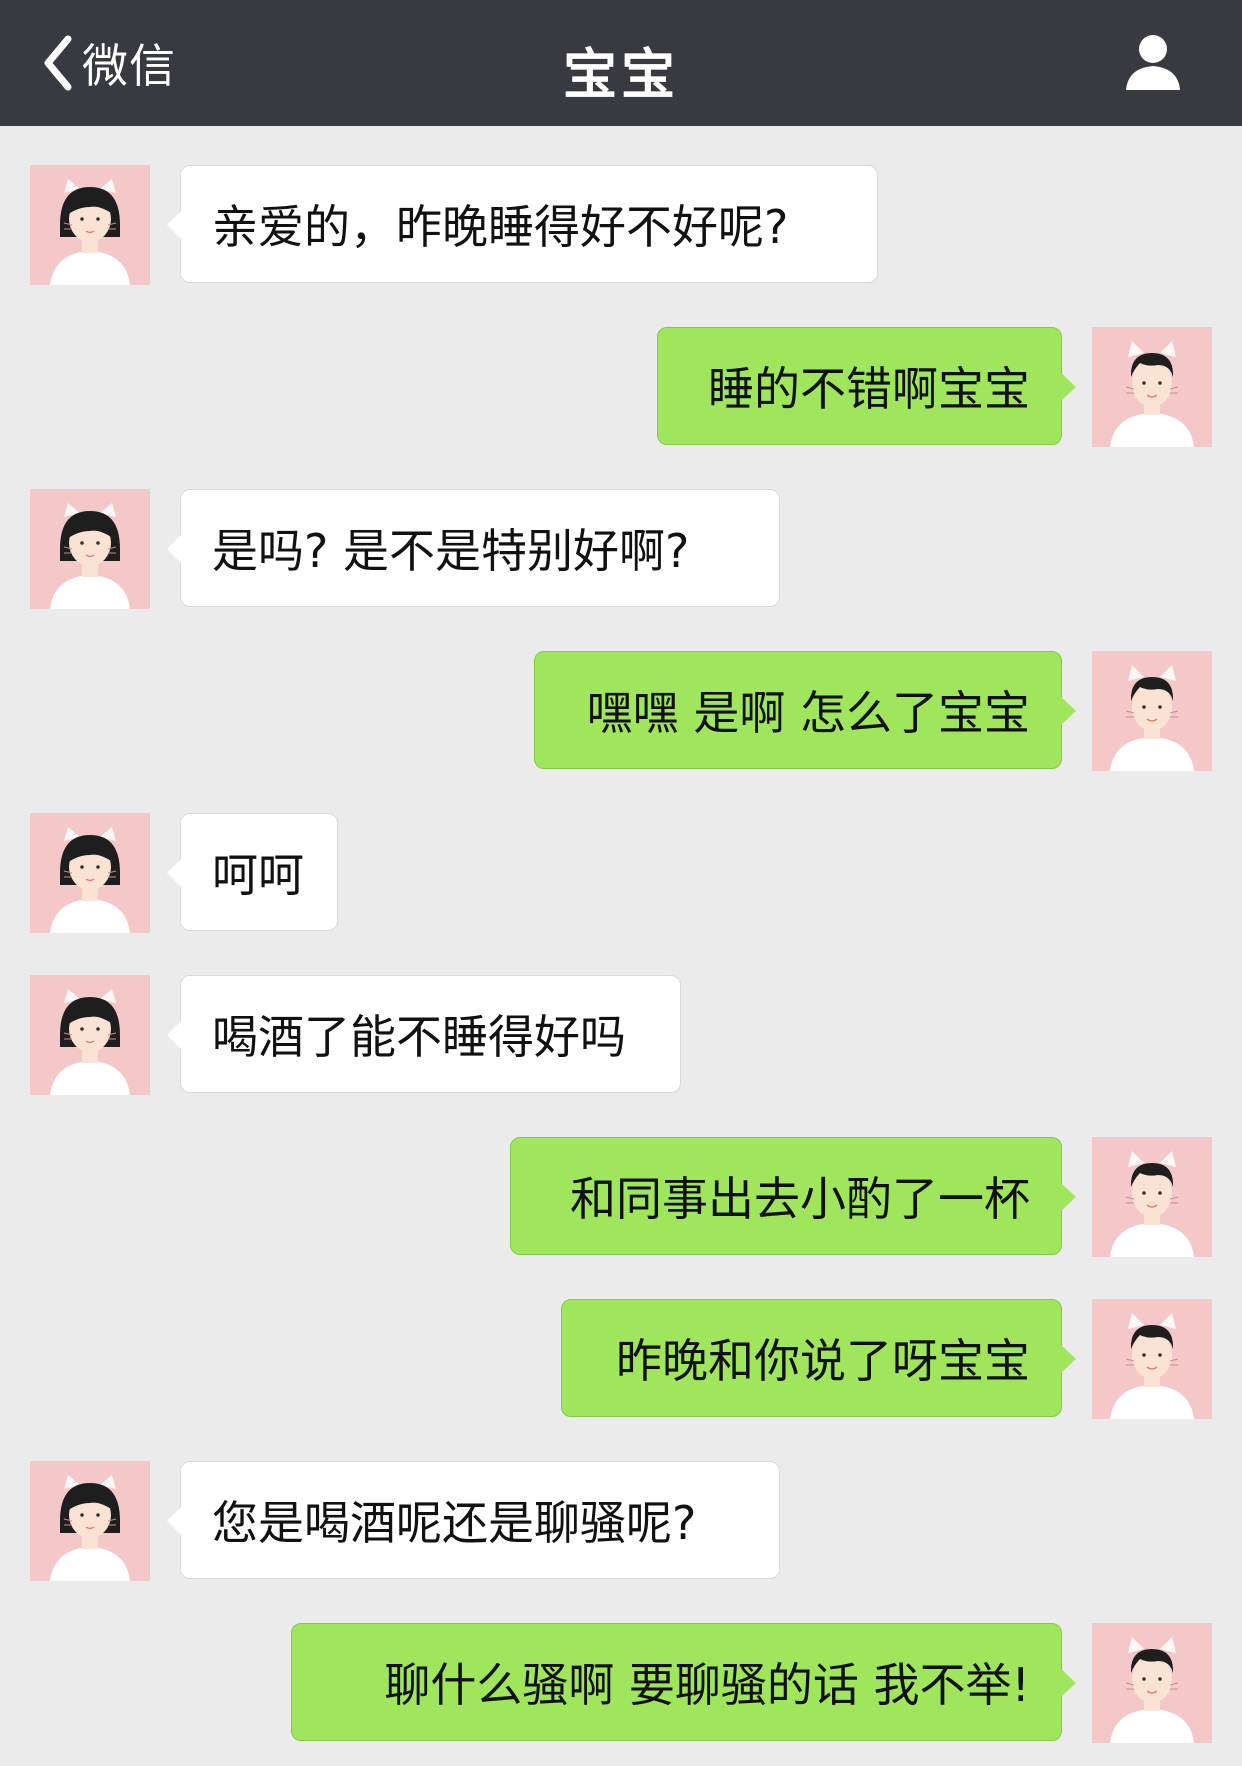  Describe the element at coordinates (800, 1199) in the screenshot. I see `message-text: 和同事出去小酌了一杯` at that location.